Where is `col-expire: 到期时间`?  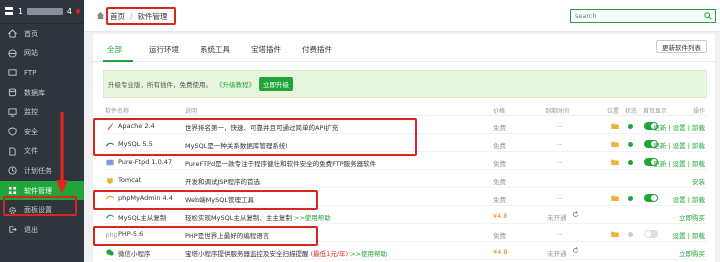 col-expire: 到期时间 is located at coordinates (557, 111).